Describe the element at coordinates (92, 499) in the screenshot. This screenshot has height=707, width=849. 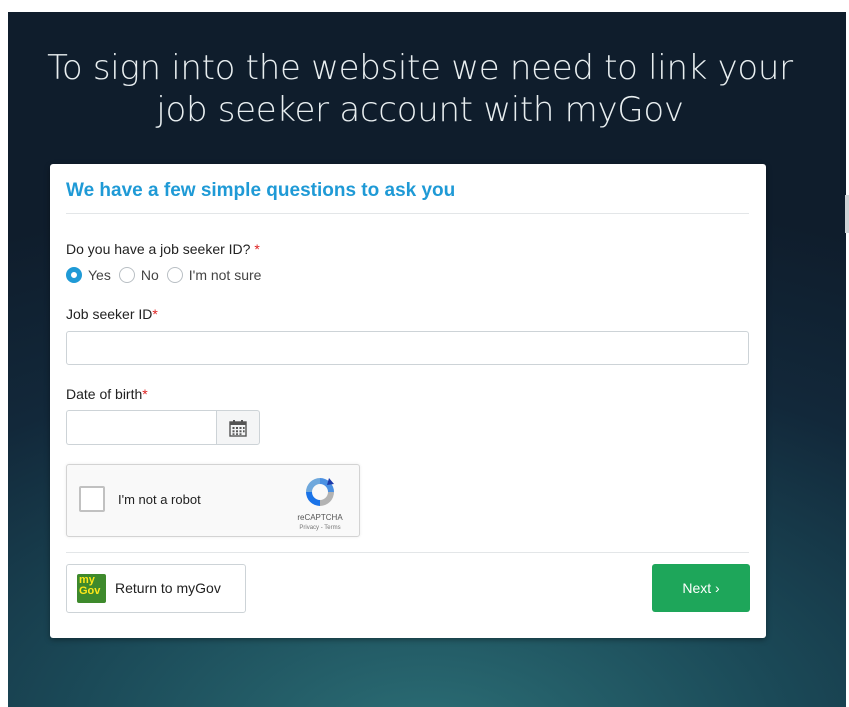
I see `recaptcha-checkbox` at that location.